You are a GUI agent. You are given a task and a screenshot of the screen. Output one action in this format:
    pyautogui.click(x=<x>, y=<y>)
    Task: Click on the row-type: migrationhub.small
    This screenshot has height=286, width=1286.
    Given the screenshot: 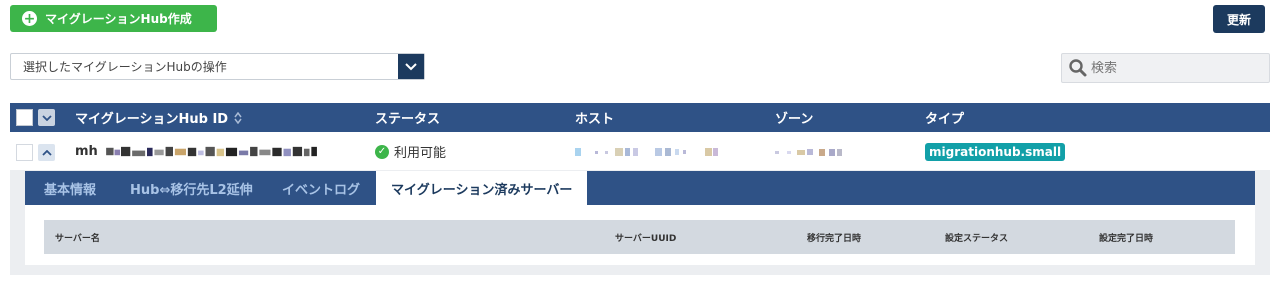 What is the action you would take?
    pyautogui.click(x=995, y=151)
    